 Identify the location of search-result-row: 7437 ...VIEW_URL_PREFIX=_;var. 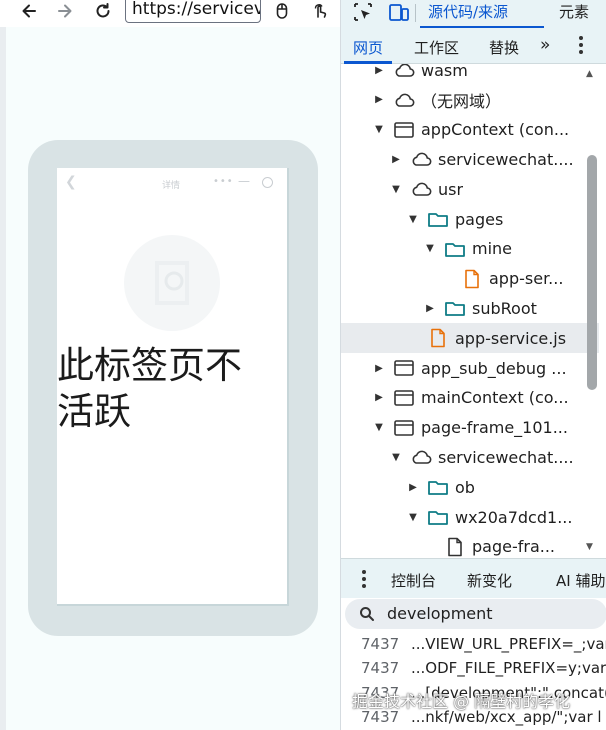
(473, 645).